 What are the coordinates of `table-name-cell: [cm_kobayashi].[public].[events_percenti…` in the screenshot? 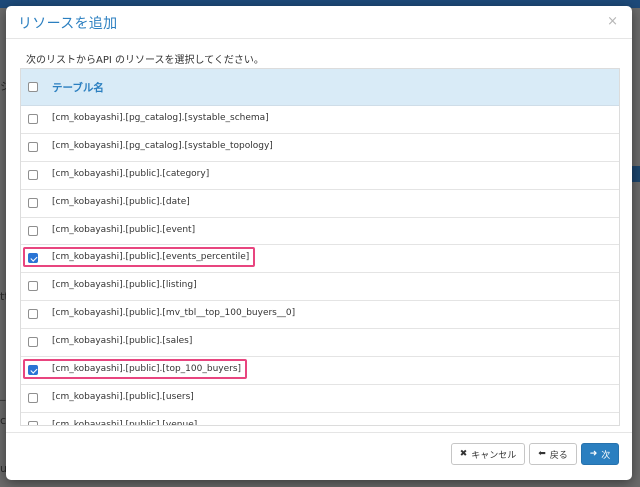 It's located at (151, 257).